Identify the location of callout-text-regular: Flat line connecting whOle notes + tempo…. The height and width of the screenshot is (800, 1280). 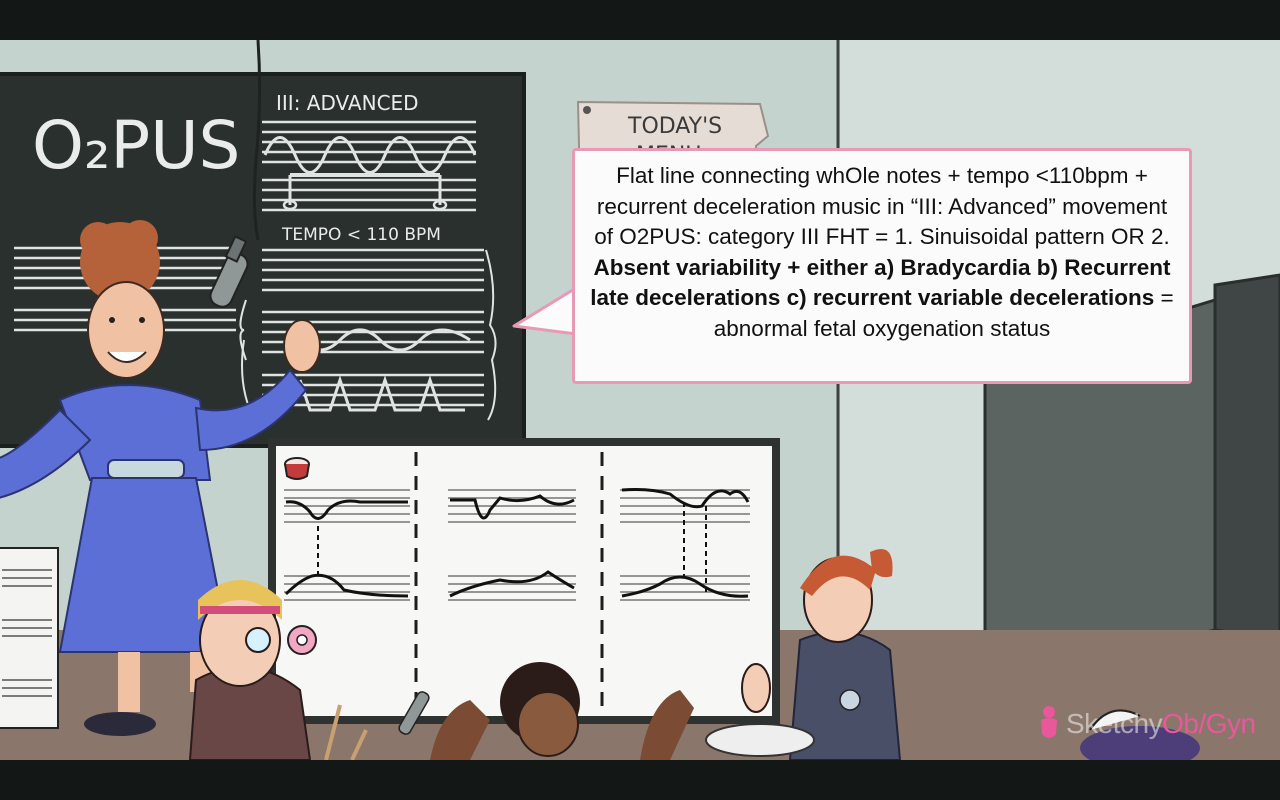
(882, 206).